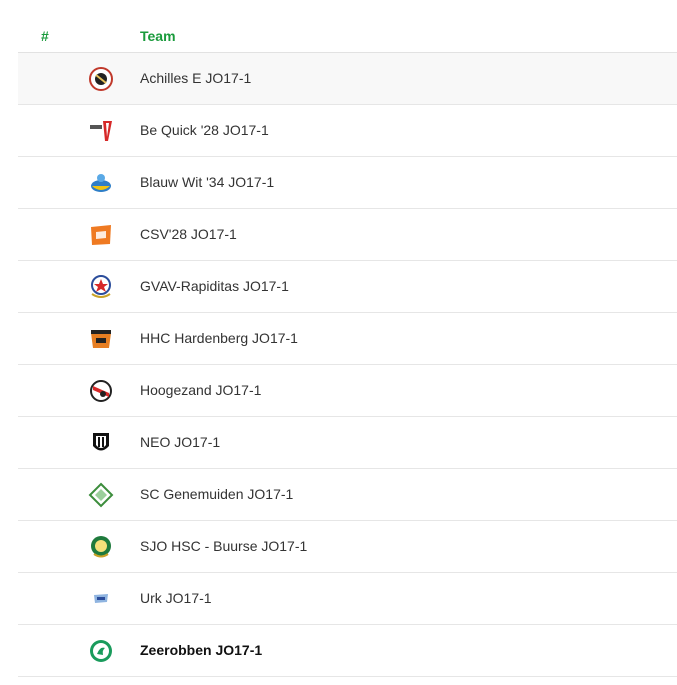 Image resolution: width=677 pixels, height=685 pixels. Describe the element at coordinates (207, 182) in the screenshot. I see `team-name: Blauw Wit '34 JO17-1` at that location.